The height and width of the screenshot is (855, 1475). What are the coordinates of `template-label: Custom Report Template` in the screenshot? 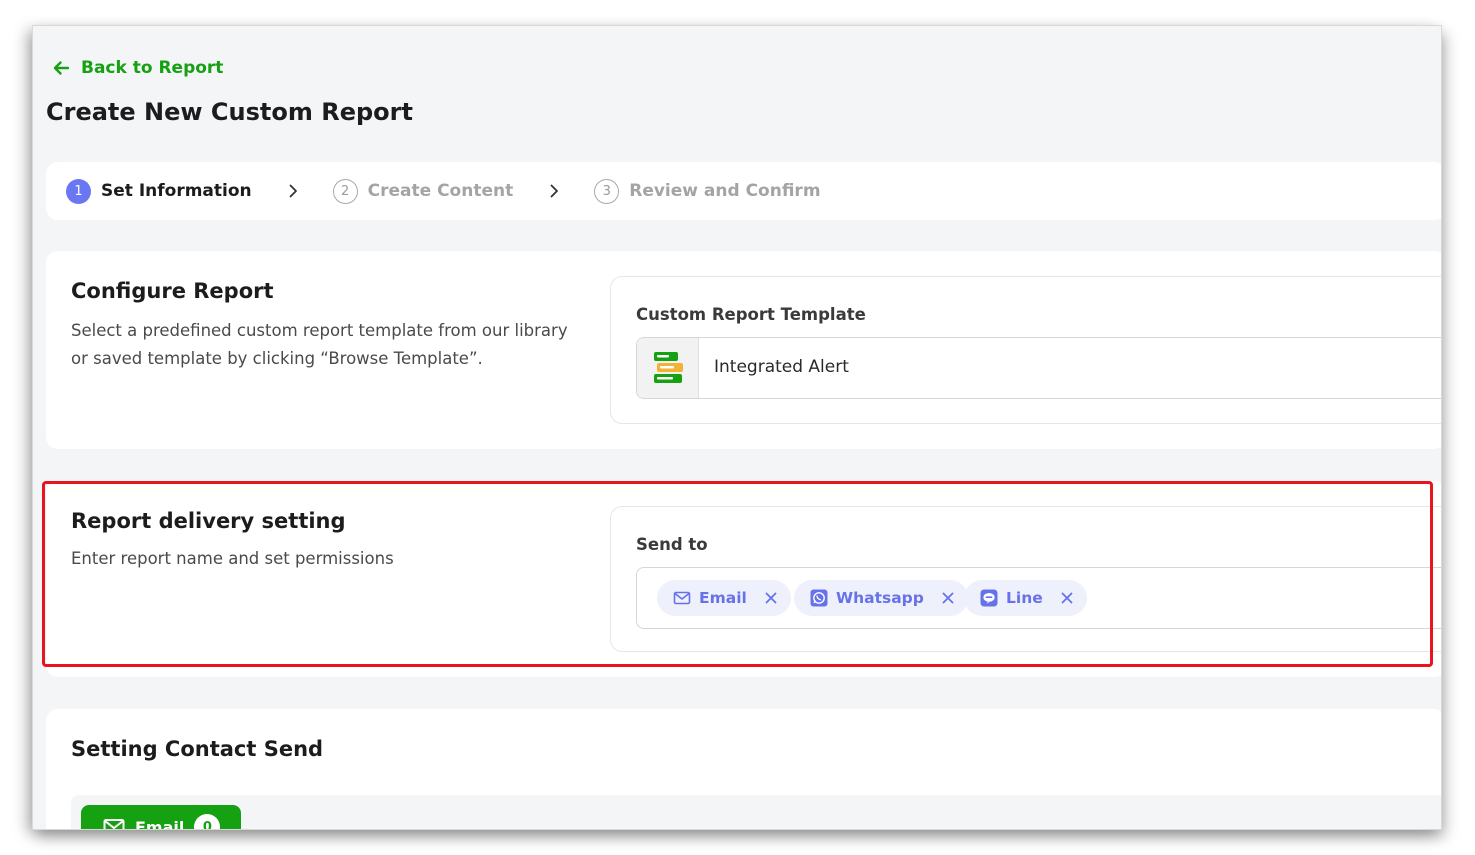 It's located at (751, 314).